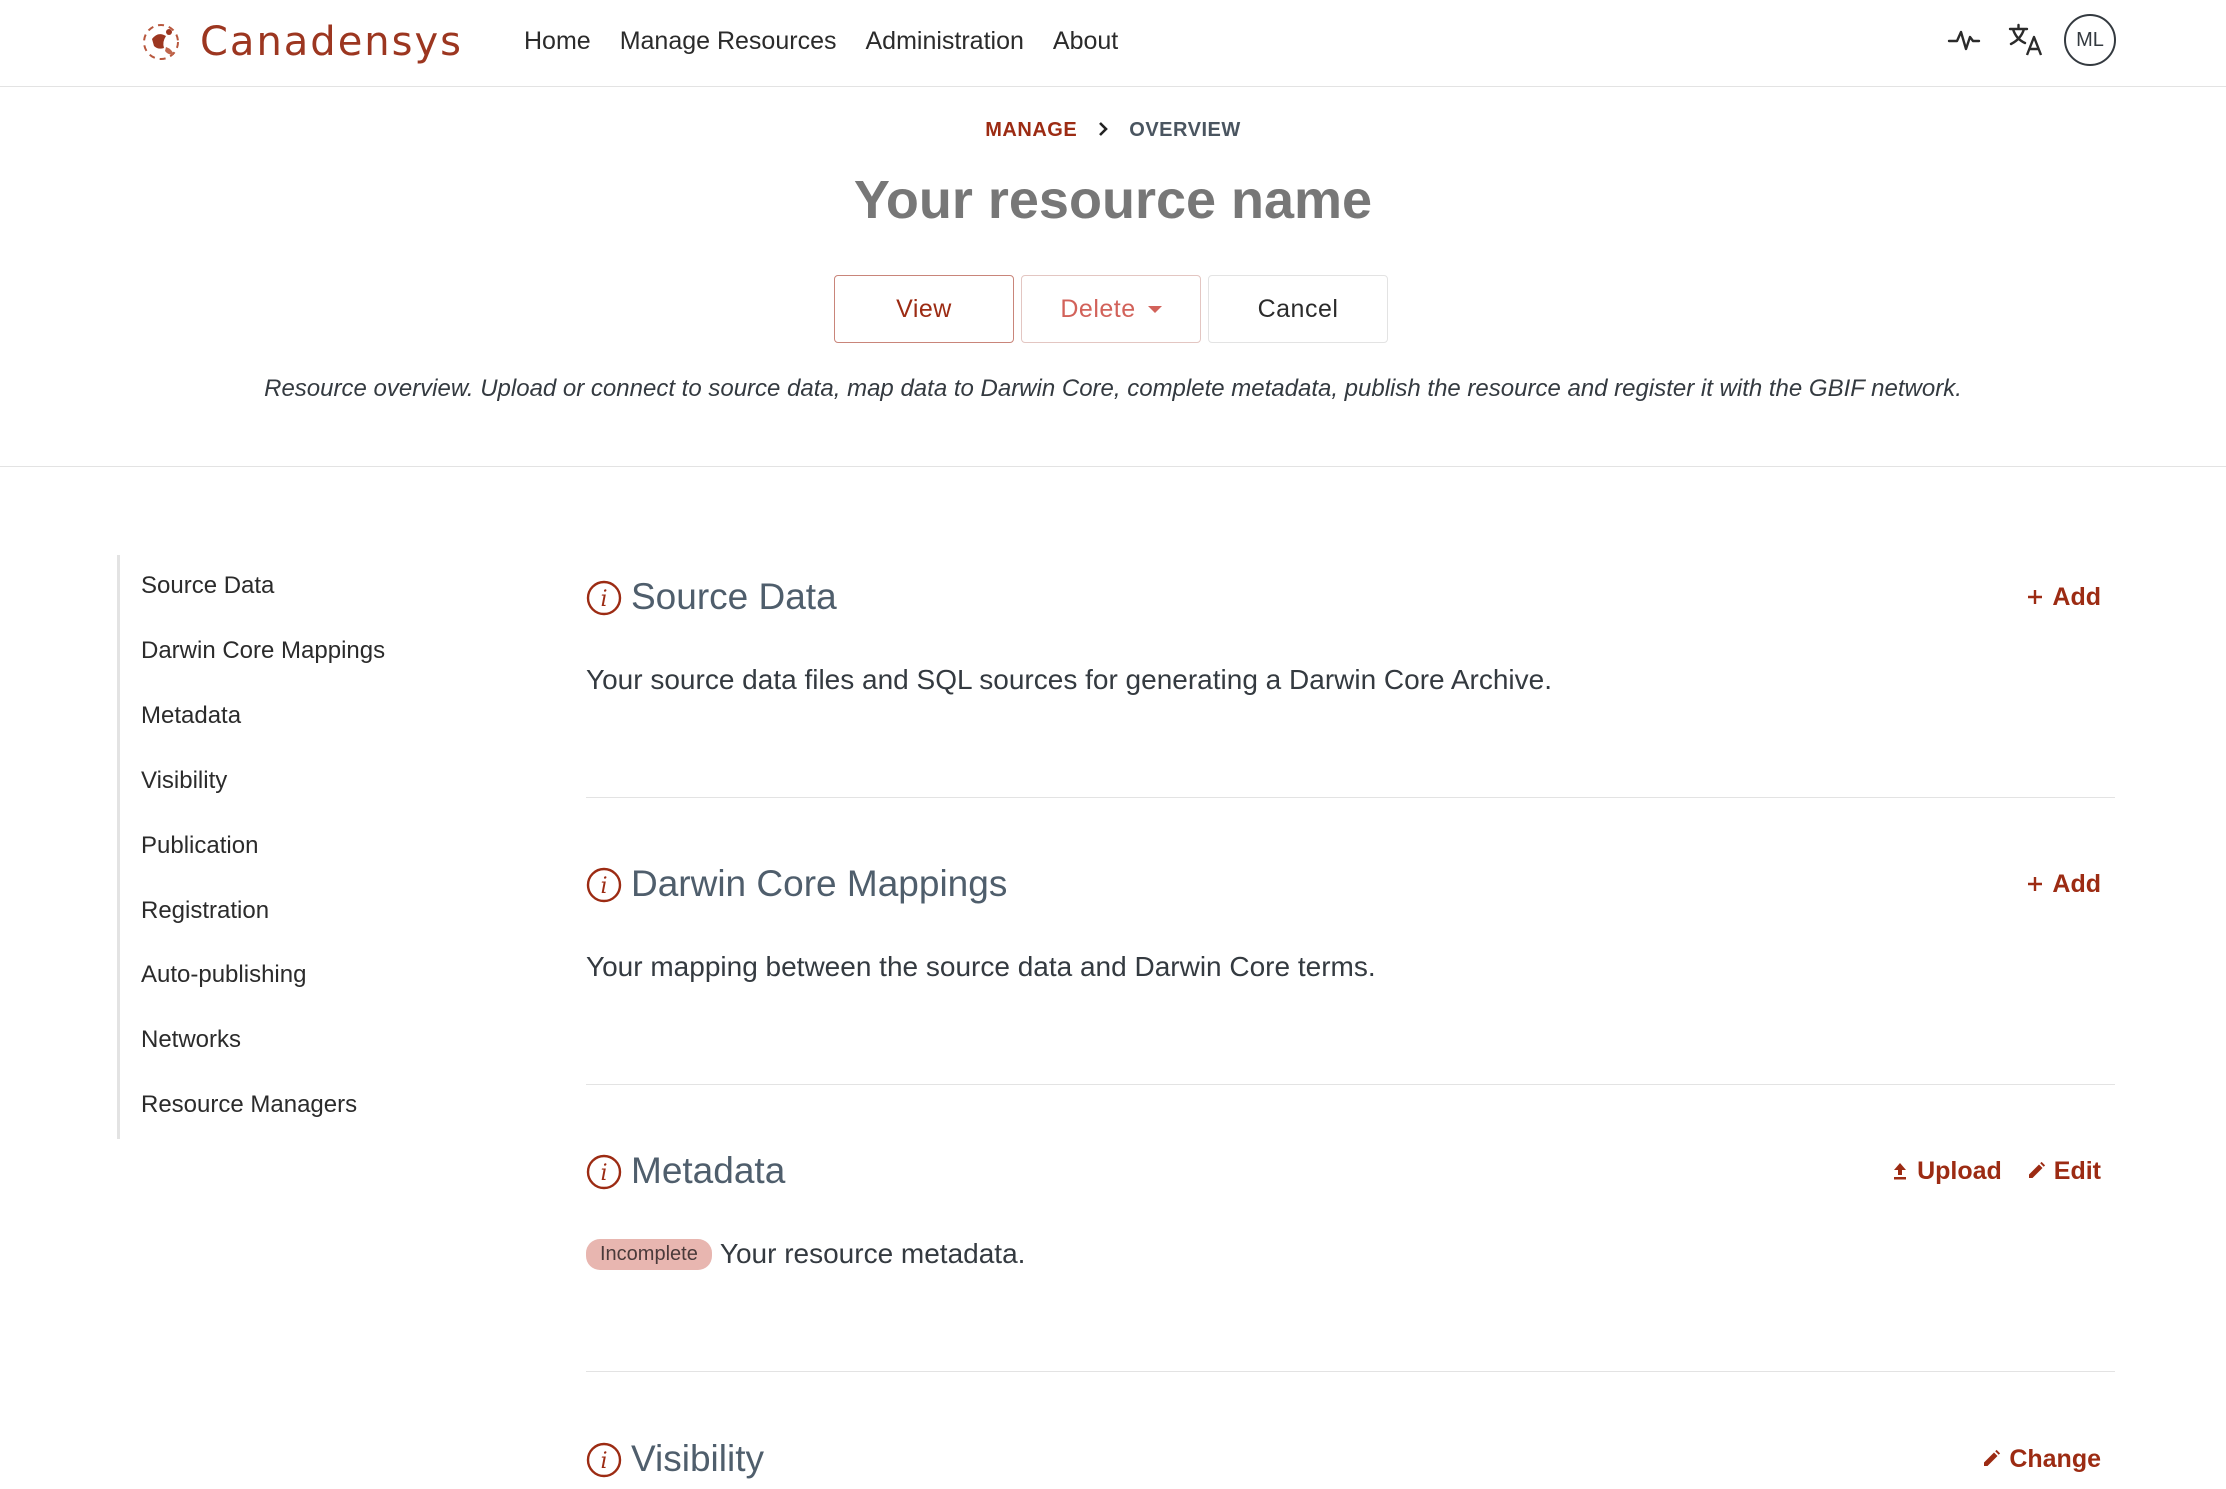 Image resolution: width=2226 pixels, height=1489 pixels. Describe the element at coordinates (263, 651) in the screenshot. I see `sidebar-item-darwin-core-mappings: Darwin Core Mappings` at that location.